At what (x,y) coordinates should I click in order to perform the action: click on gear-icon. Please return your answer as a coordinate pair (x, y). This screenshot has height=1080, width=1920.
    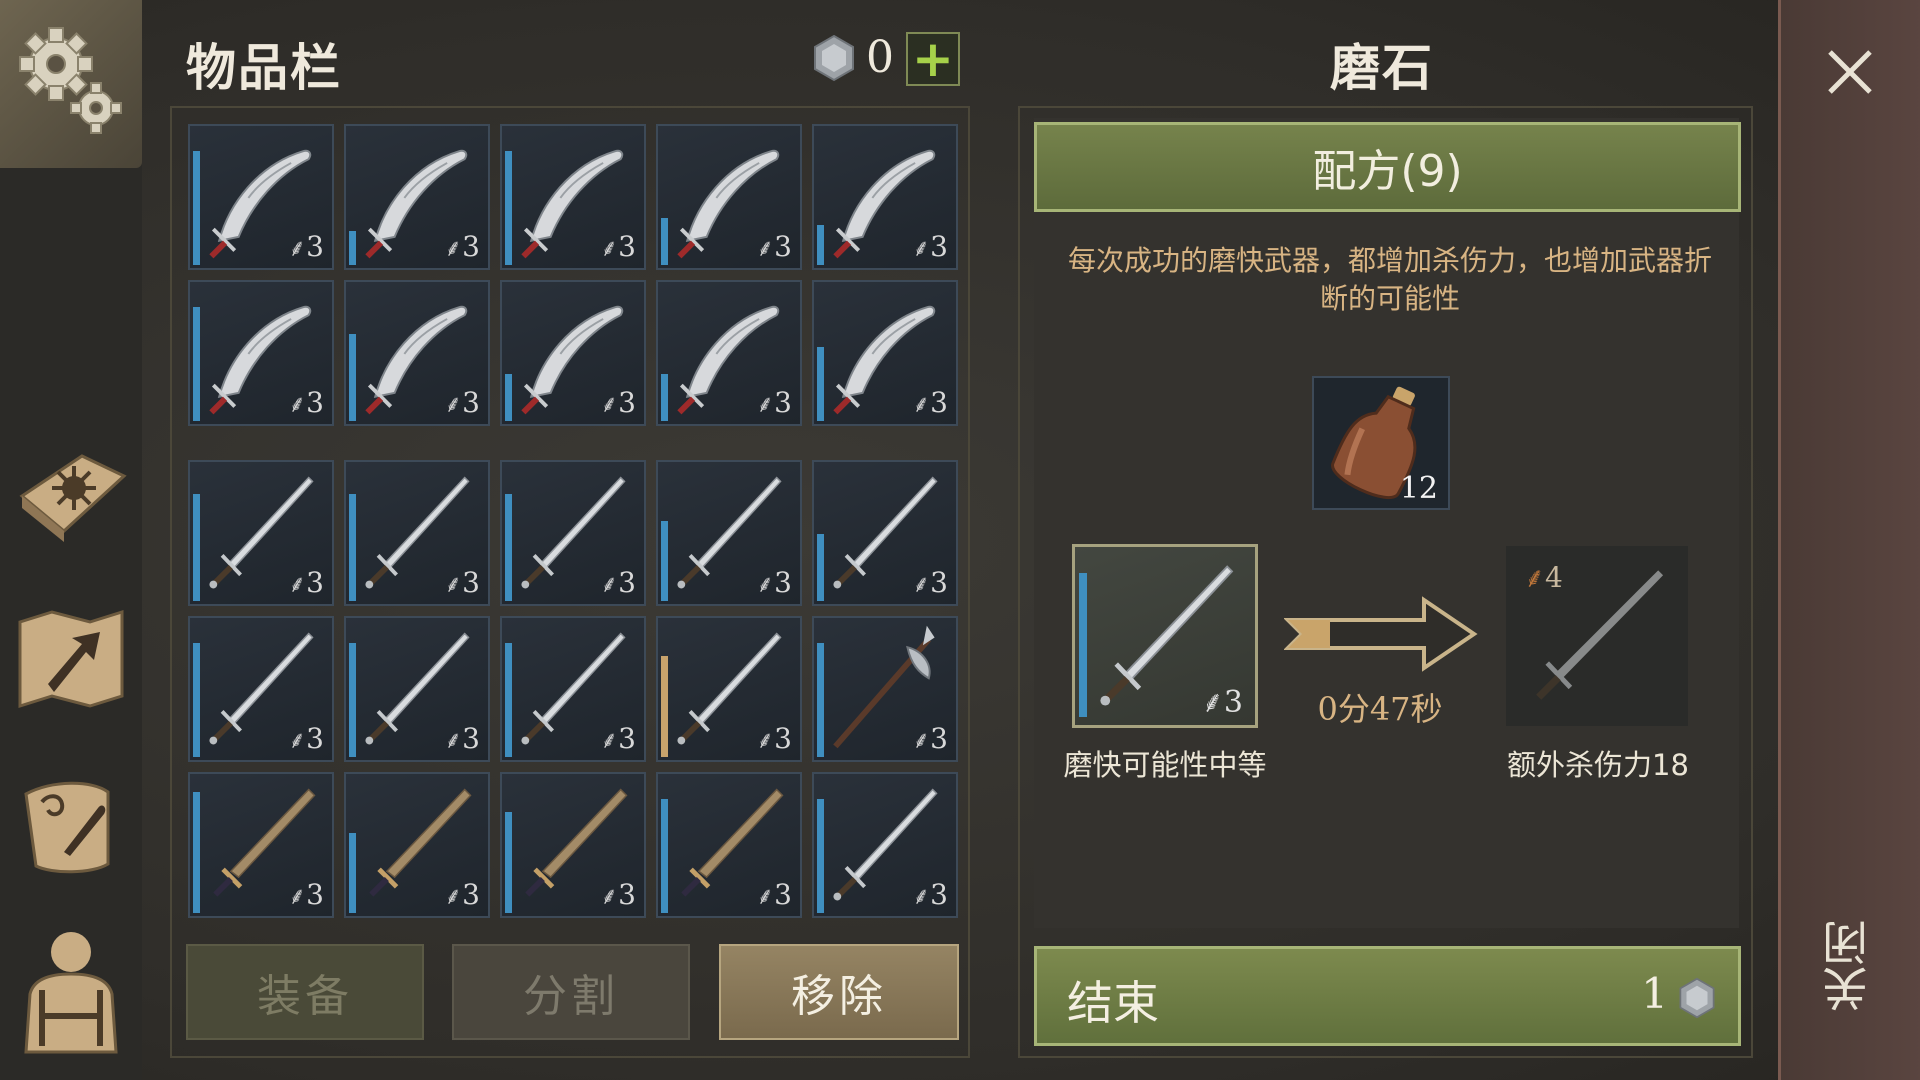
    Looking at the image, I should click on (70, 80).